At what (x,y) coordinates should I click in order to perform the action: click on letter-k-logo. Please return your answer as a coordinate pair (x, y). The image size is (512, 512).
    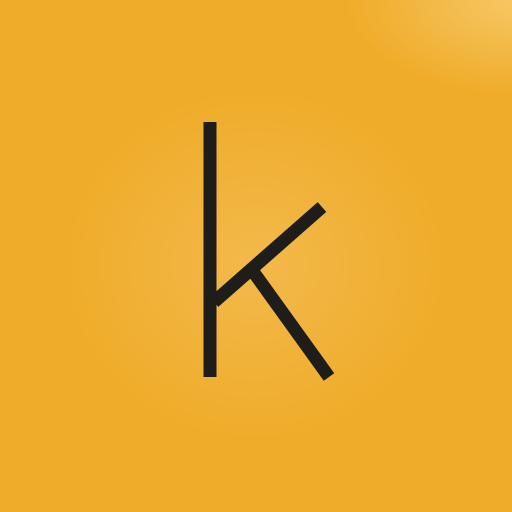
    Looking at the image, I should click on (269, 251).